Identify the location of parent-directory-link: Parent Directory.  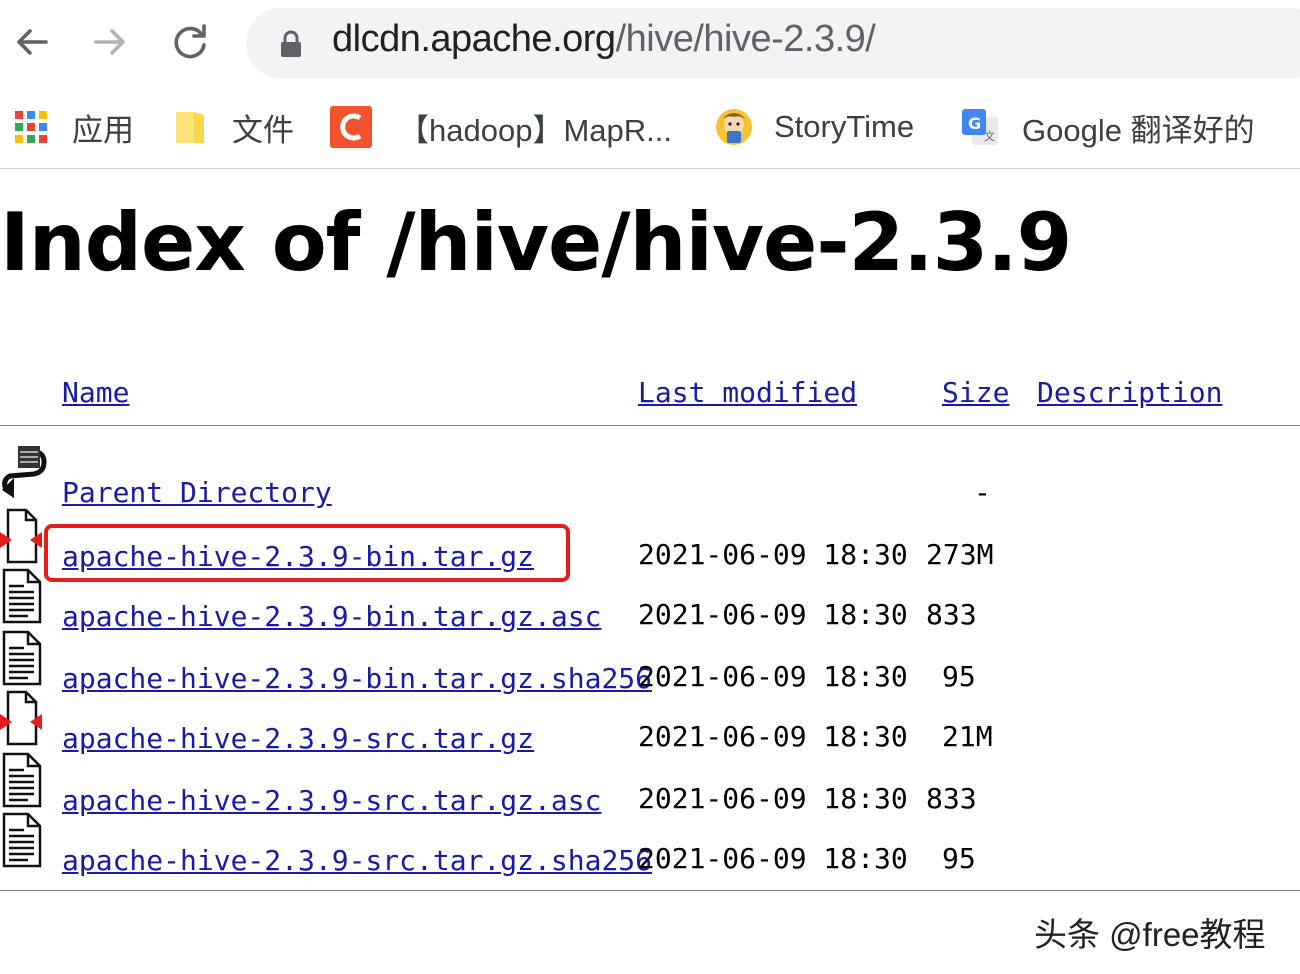
(197, 492).